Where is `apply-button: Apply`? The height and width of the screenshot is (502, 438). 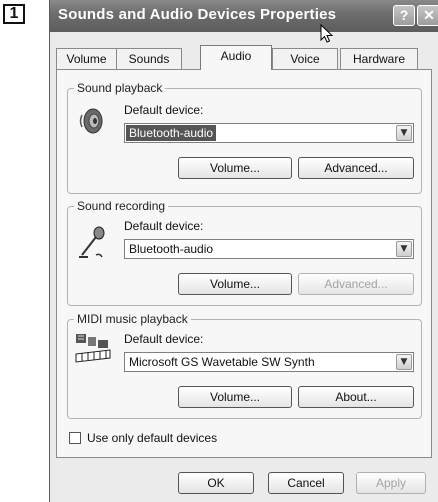
apply-button: Apply is located at coordinates (391, 483).